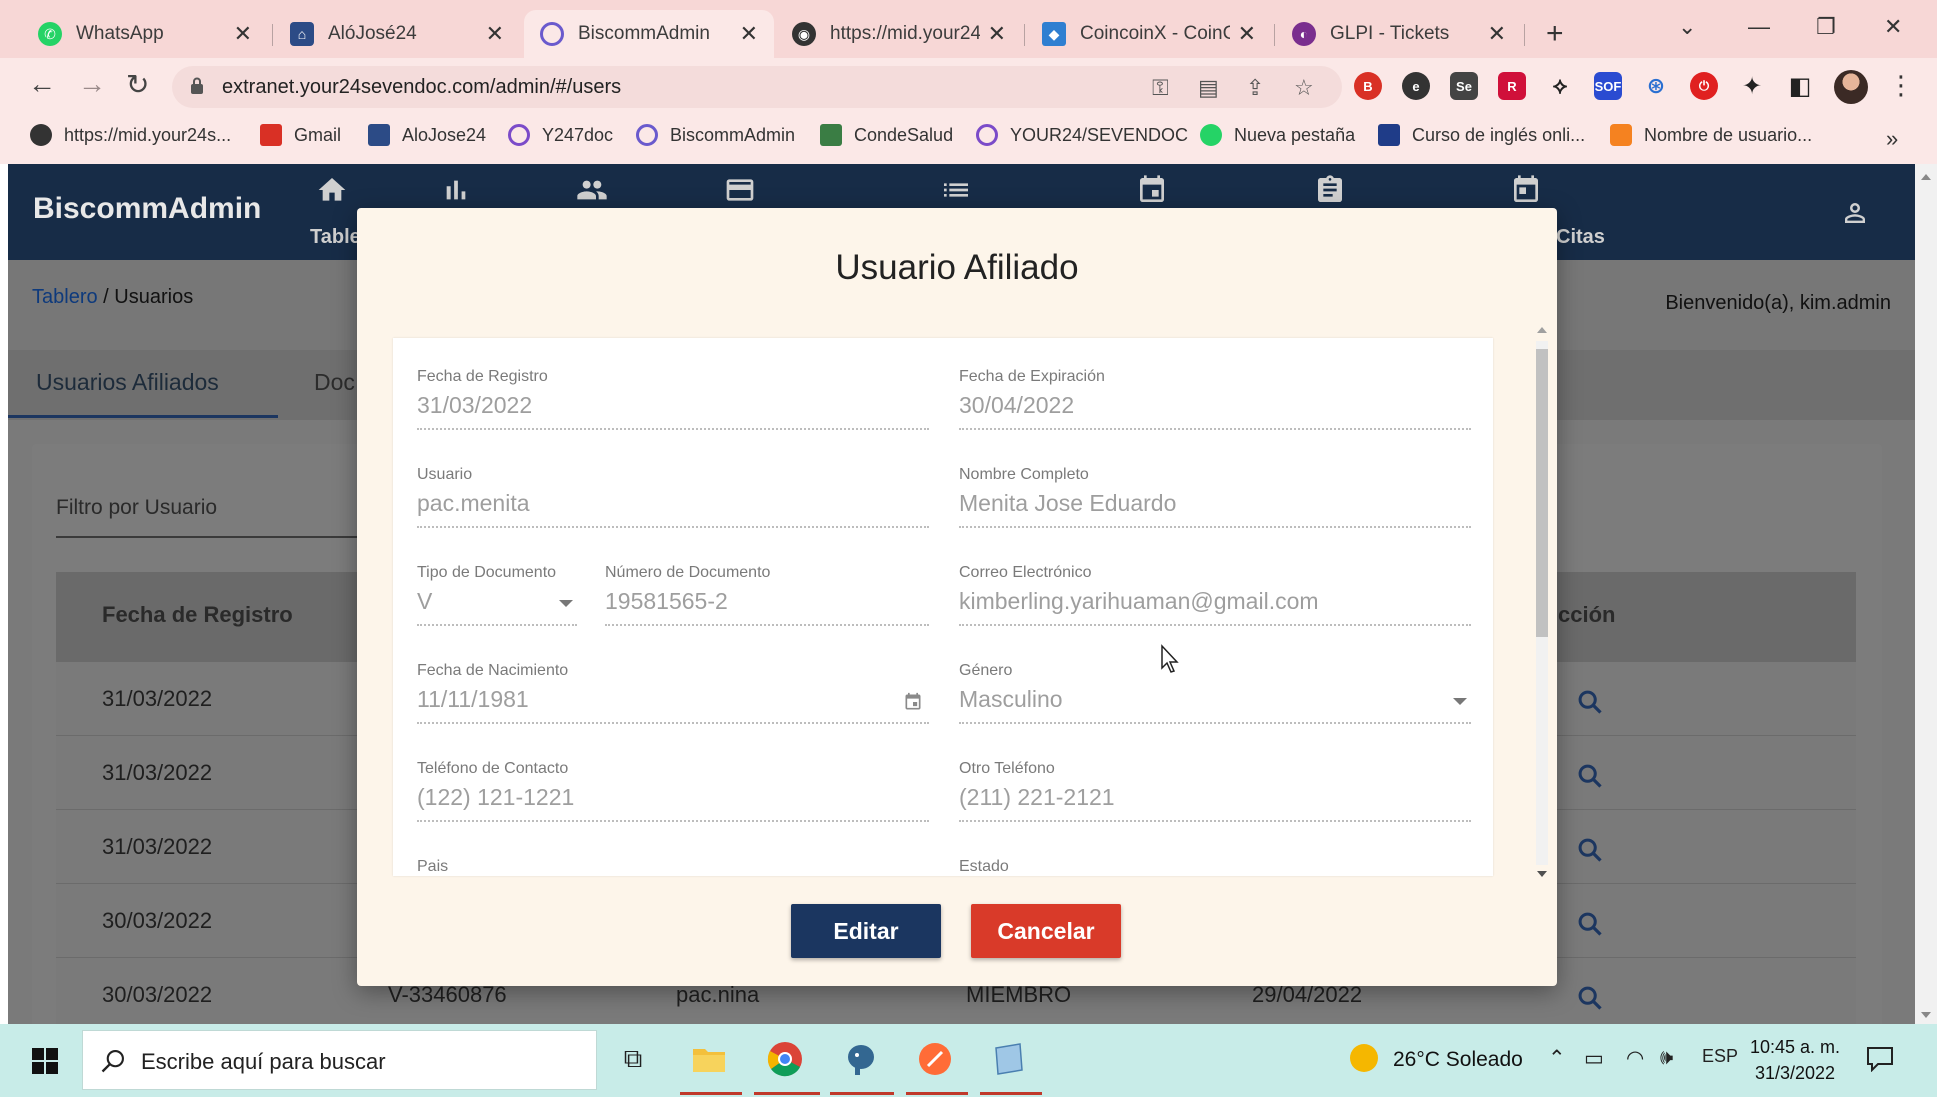  What do you see at coordinates (1851, 87) in the screenshot?
I see `profile-avatar` at bounding box center [1851, 87].